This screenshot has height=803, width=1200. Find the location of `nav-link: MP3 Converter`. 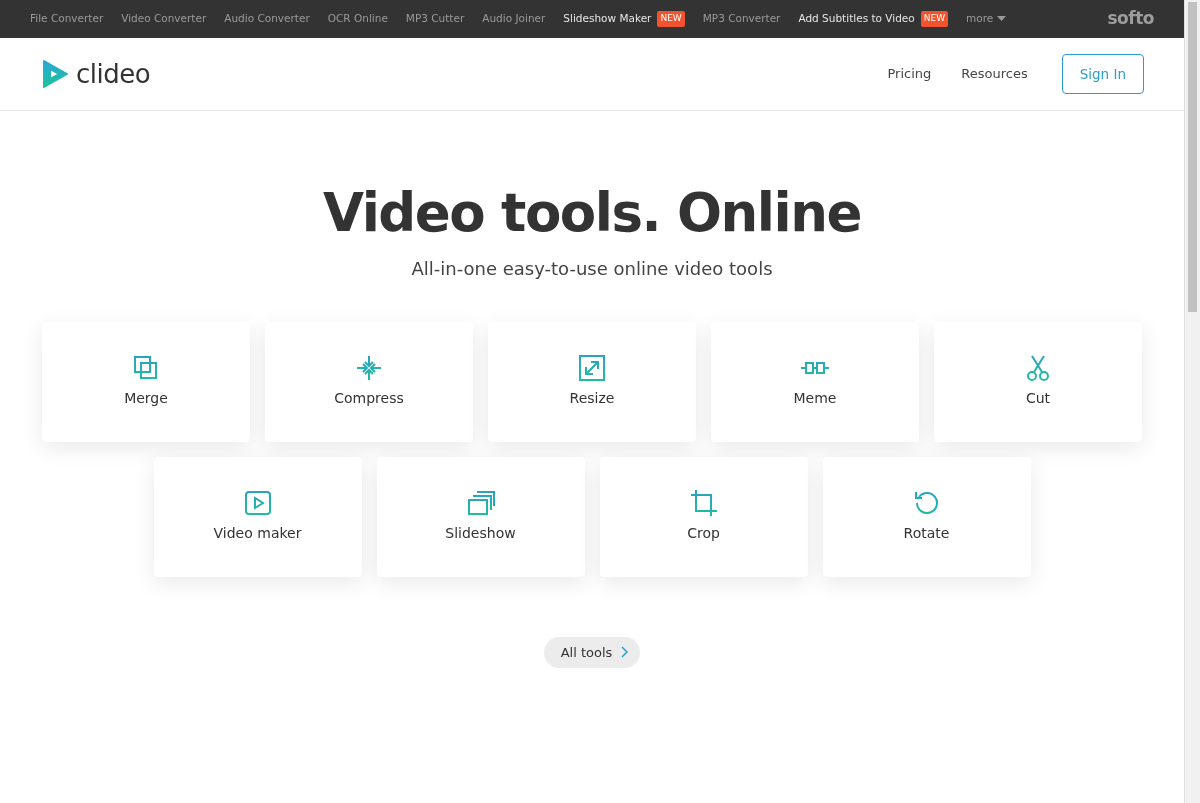

nav-link: MP3 Converter is located at coordinates (741, 19).